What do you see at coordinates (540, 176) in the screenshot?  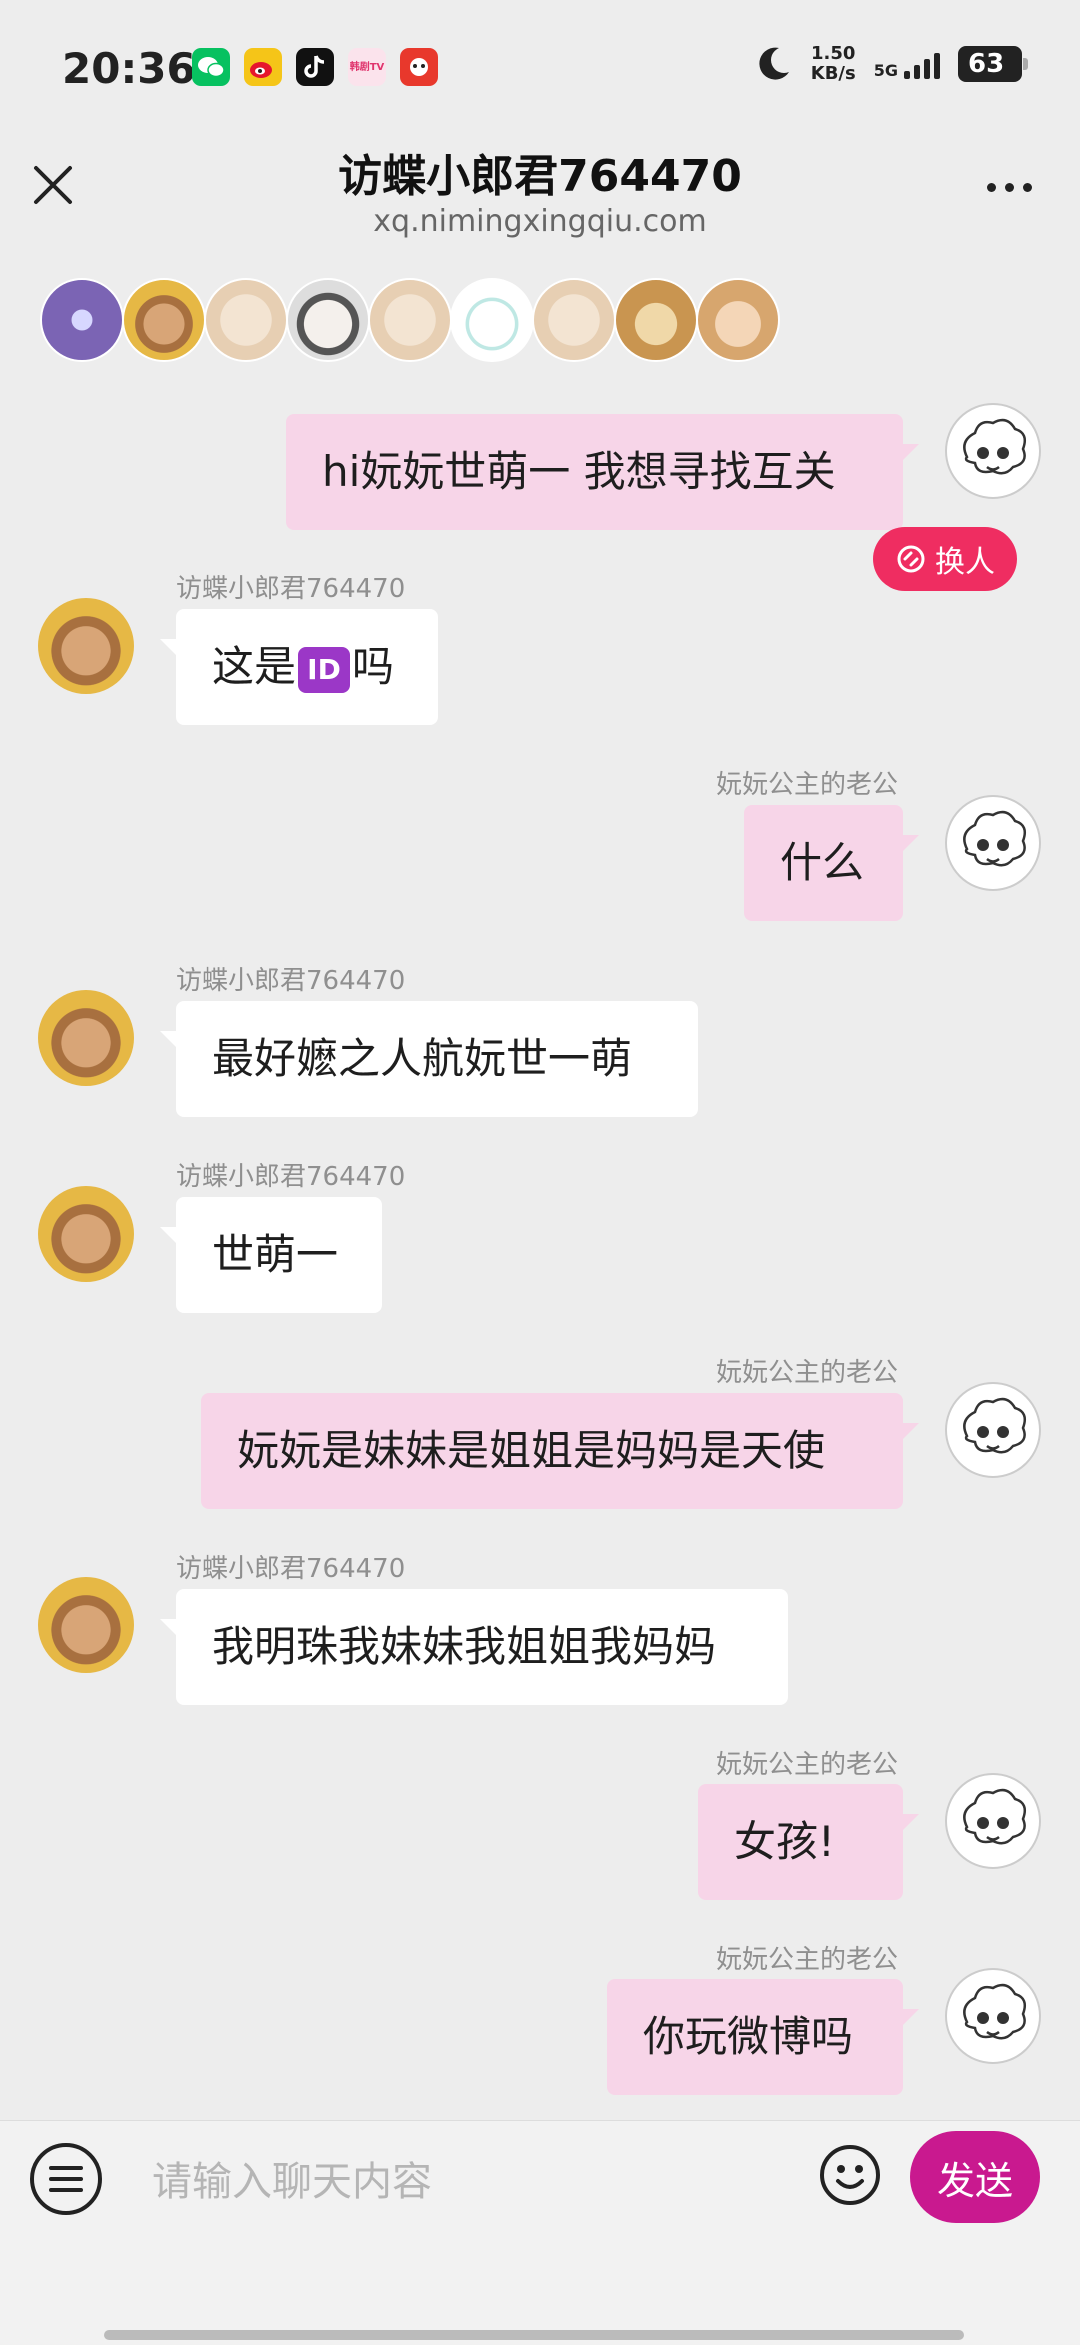 I see `chat-title: 访蝶小郎君764470` at bounding box center [540, 176].